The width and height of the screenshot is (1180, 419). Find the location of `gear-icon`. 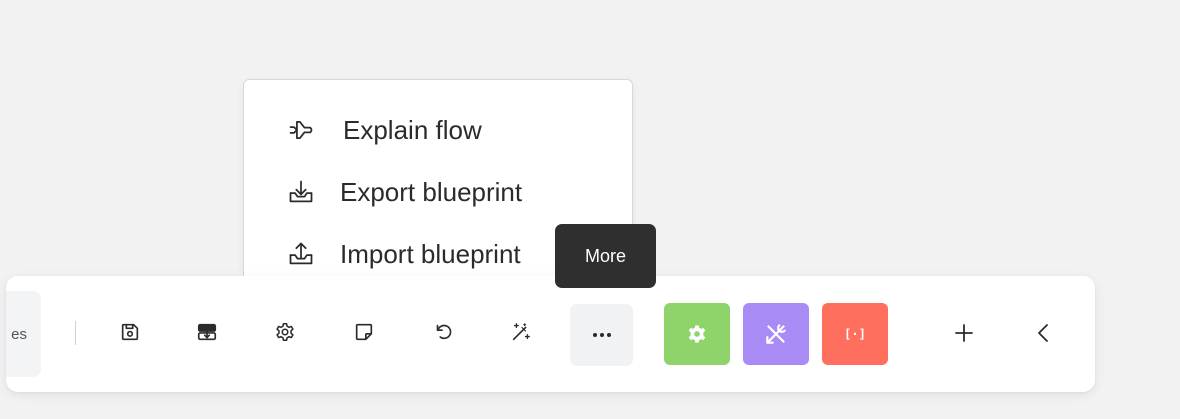

gear-icon is located at coordinates (697, 334).